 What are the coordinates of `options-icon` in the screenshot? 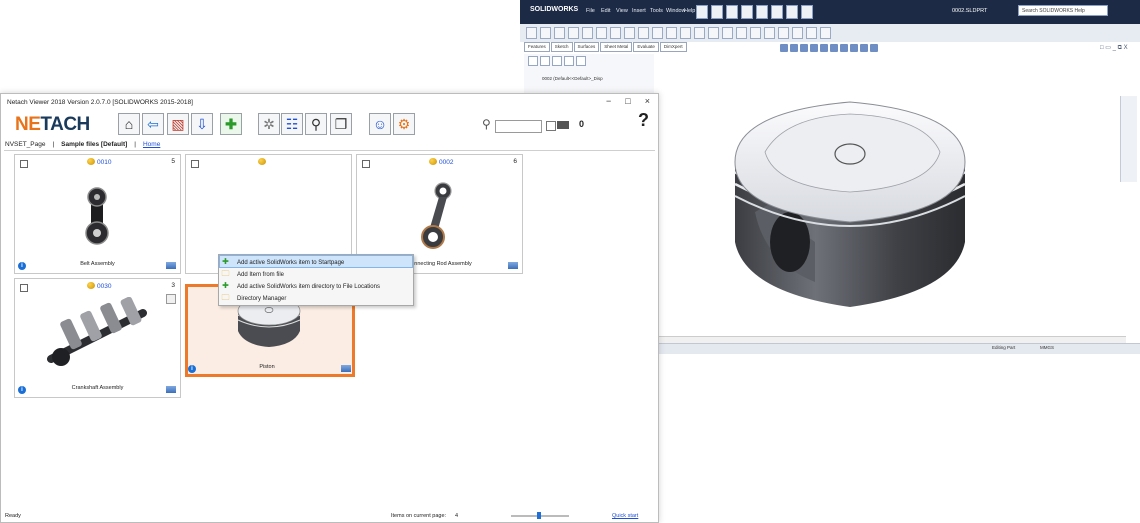 It's located at (807, 12).